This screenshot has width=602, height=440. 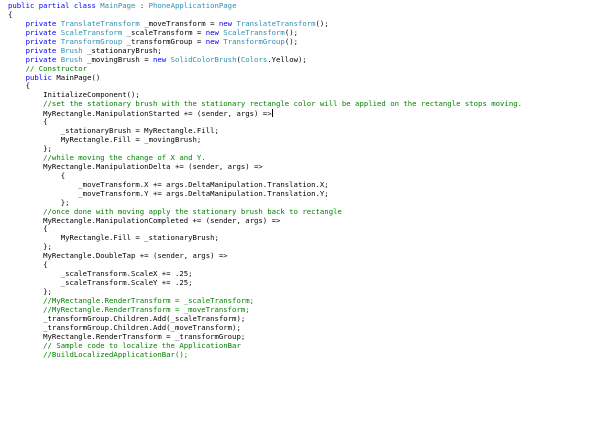 I want to click on code-token: public, so click(x=32, y=77).